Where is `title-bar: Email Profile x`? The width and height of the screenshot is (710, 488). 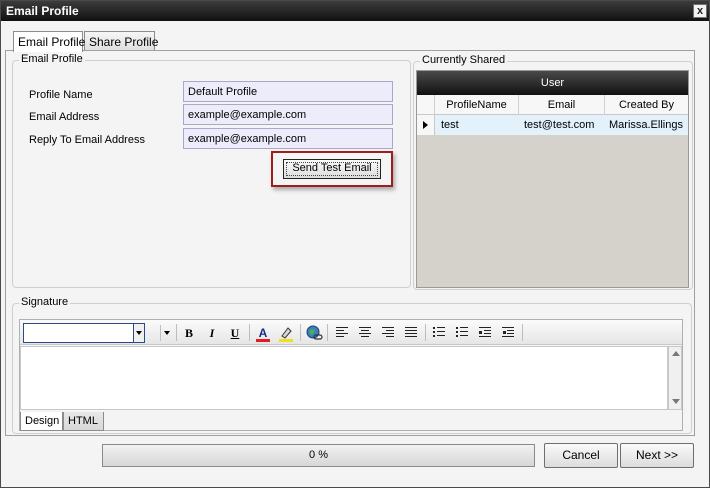
title-bar: Email Profile x is located at coordinates (355, 11).